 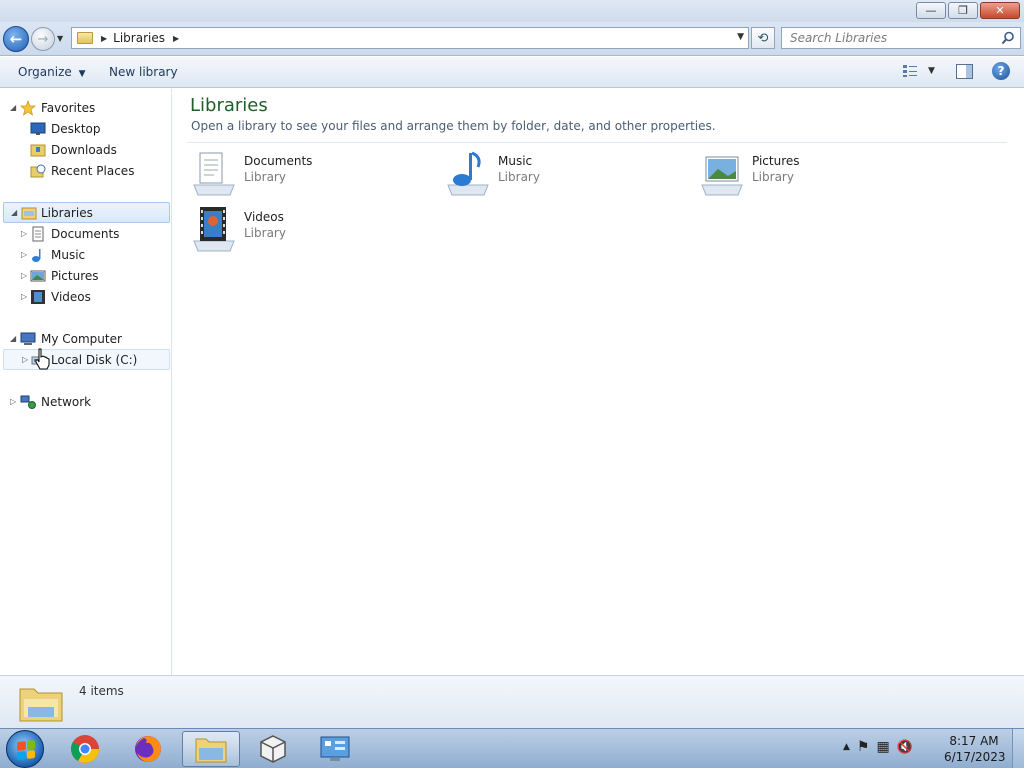 I want to click on chevron-down-icon: ▼, so click(x=931, y=71).